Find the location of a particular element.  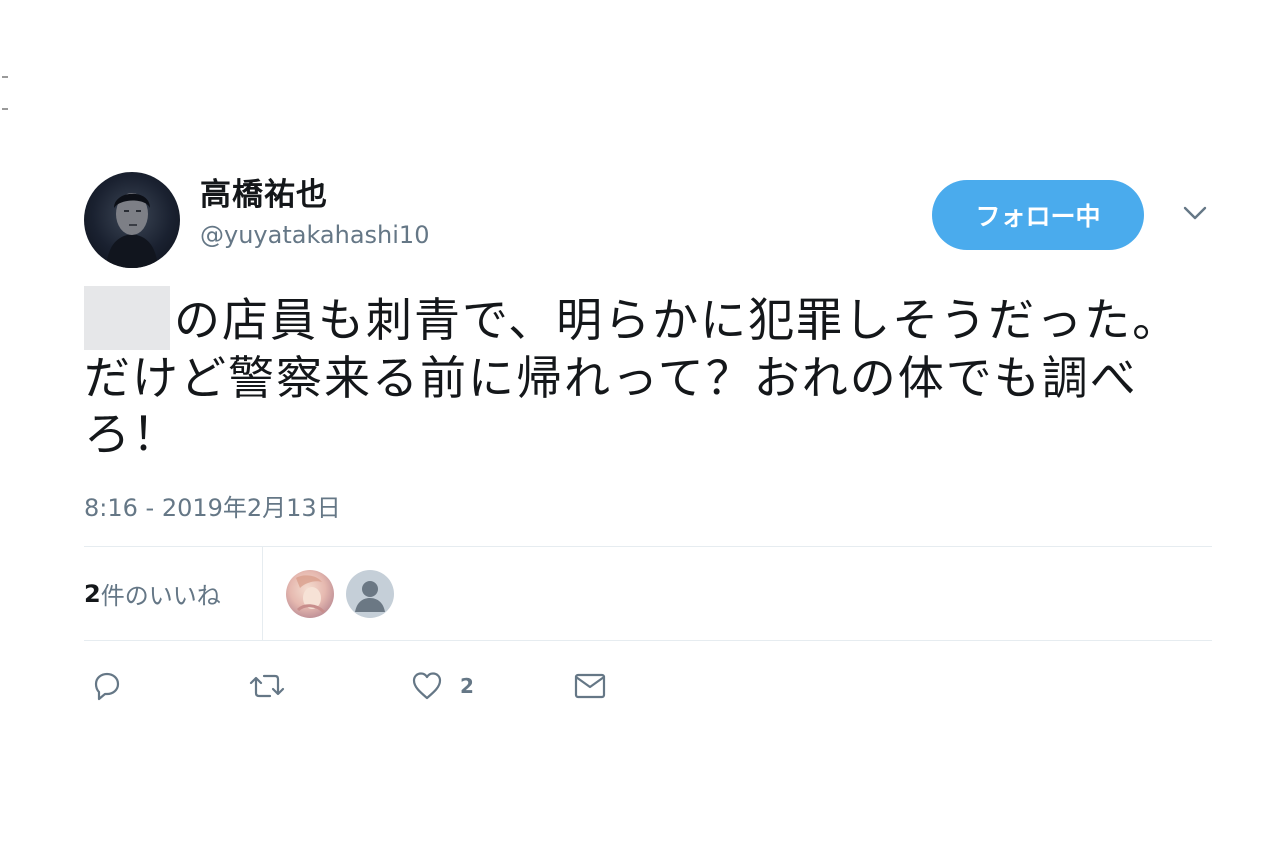

tweet-timestamp: 8:16 - 2019年2月13日 is located at coordinates (648, 508).